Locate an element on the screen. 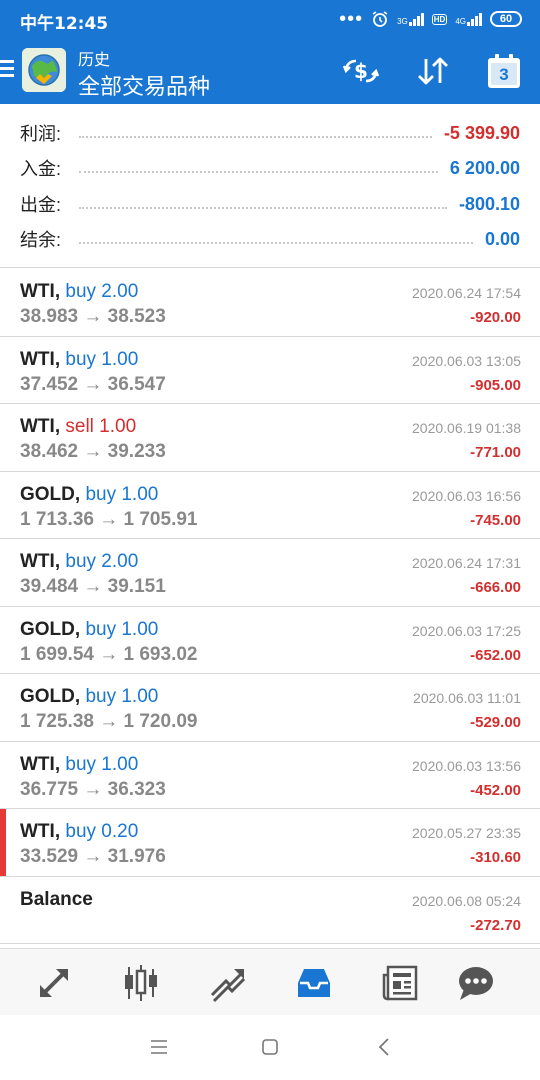 The image size is (540, 1080). trade-time: 2020.06.08 05:24 is located at coordinates (466, 900).